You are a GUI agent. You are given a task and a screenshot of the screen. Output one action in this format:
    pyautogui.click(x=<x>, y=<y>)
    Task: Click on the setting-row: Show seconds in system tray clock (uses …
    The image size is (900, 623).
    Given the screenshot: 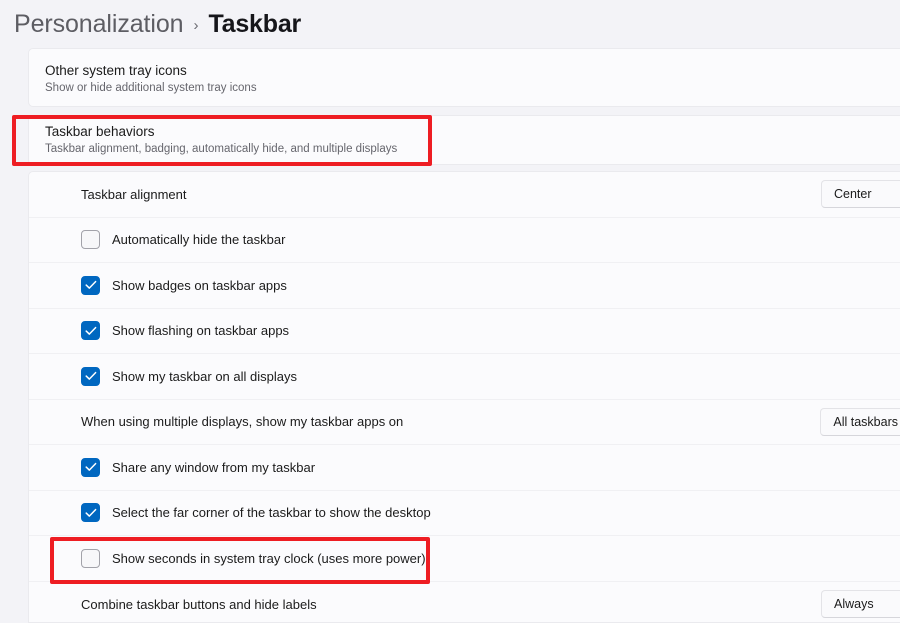 What is the action you would take?
    pyautogui.click(x=464, y=559)
    